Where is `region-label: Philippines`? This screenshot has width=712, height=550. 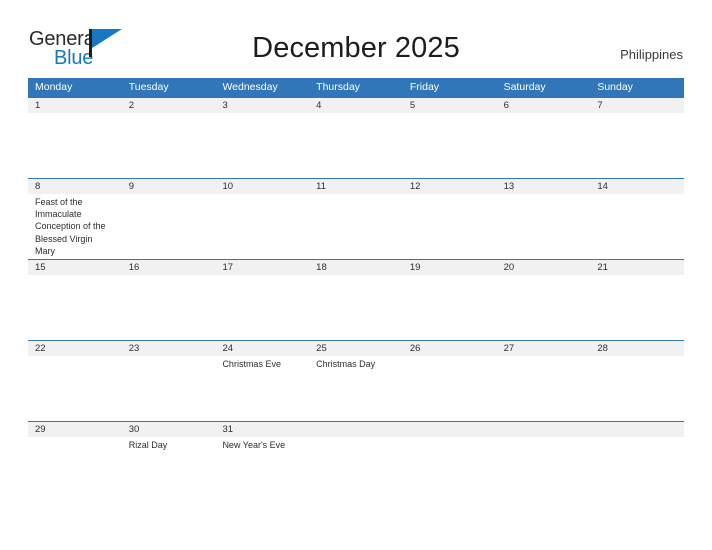 region-label: Philippines is located at coordinates (651, 54).